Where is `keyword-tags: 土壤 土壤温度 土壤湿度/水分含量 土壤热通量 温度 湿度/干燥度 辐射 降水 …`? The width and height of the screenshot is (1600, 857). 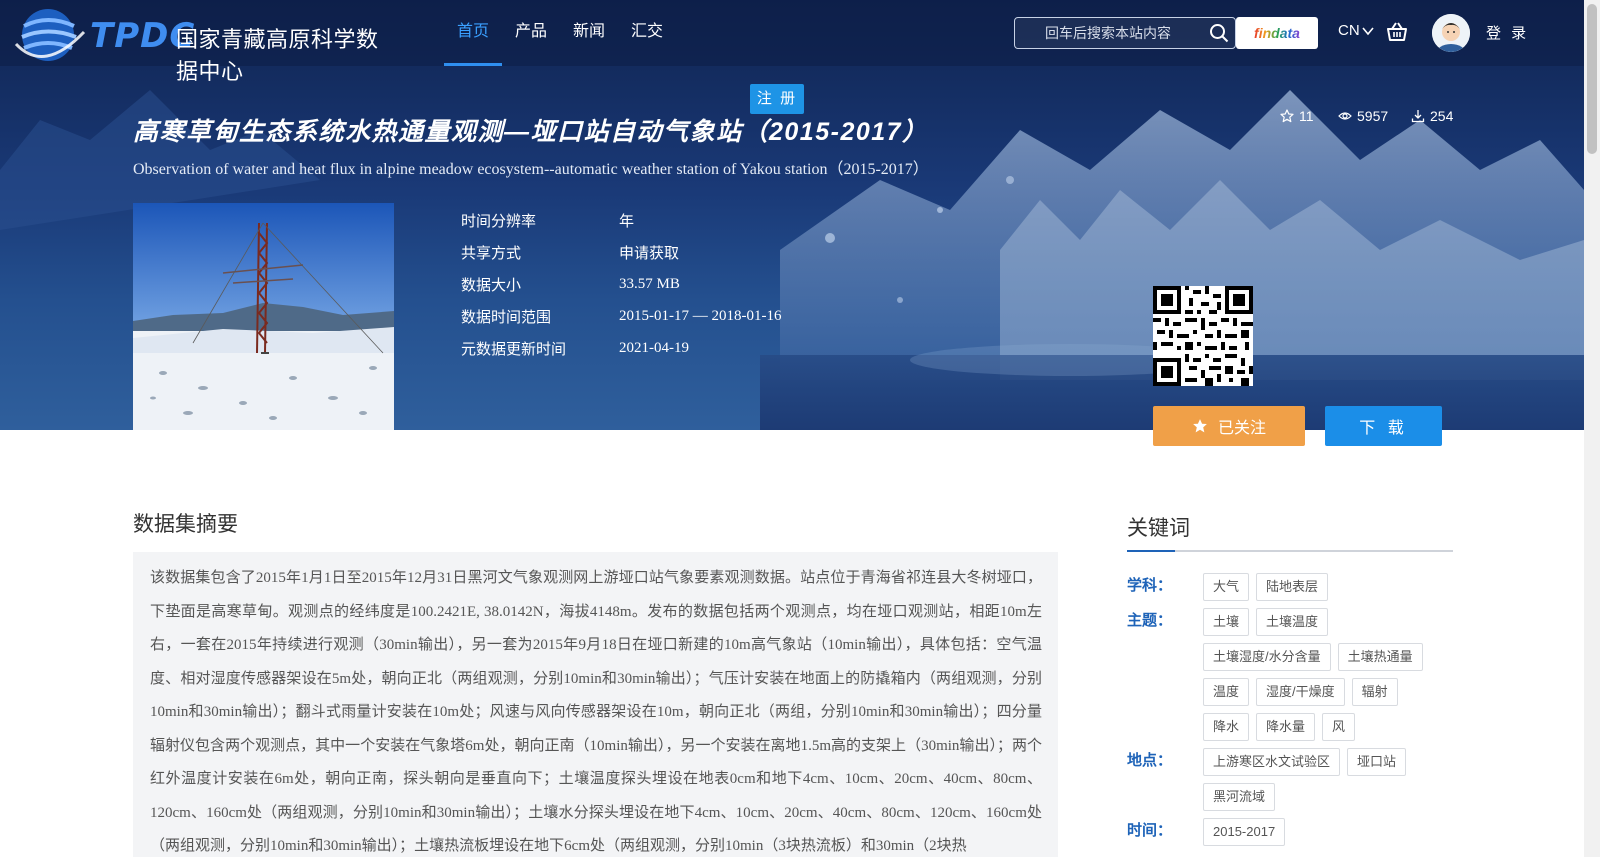
keyword-tags: 土壤 土壤温度 土壤湿度/水分含量 土壤热通量 温度 湿度/干燥度 辐射 降水 … is located at coordinates (1328, 671).